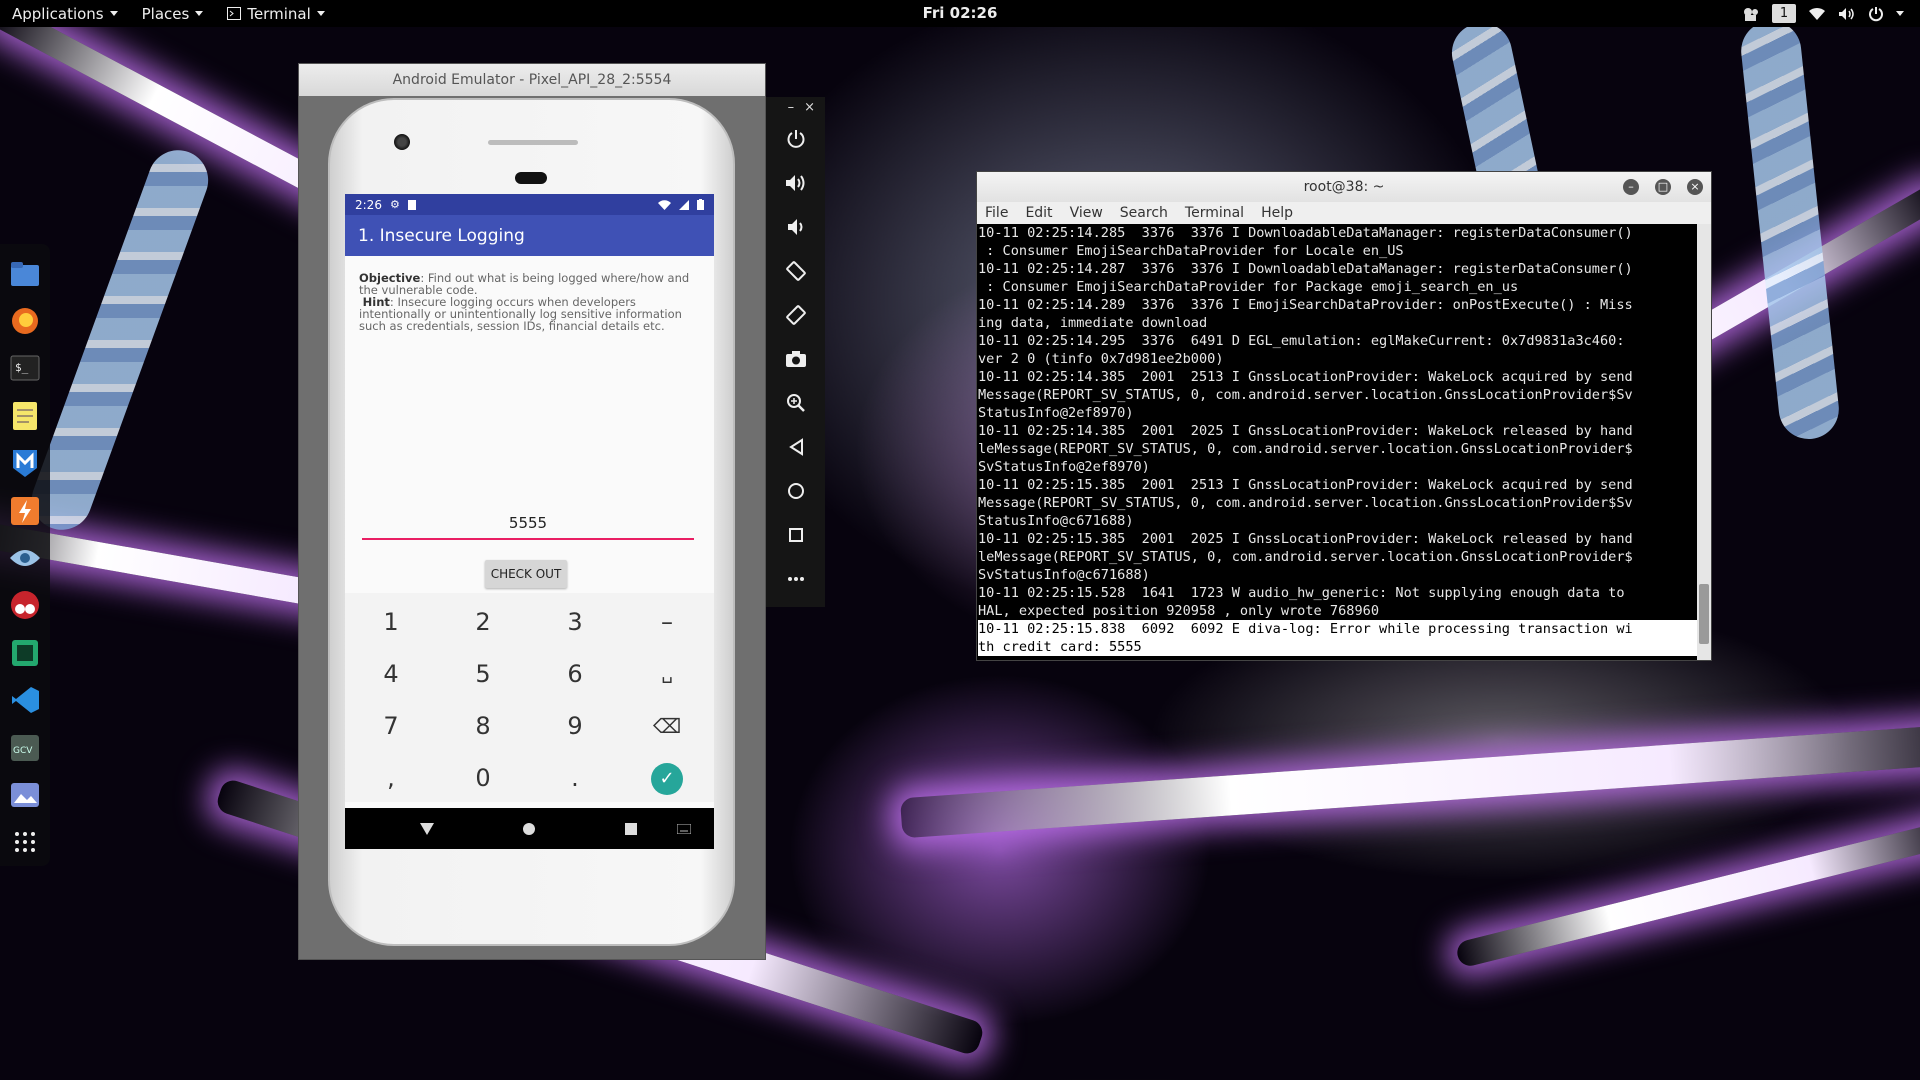  Describe the element at coordinates (1876, 14) in the screenshot. I see `power-icon` at that location.